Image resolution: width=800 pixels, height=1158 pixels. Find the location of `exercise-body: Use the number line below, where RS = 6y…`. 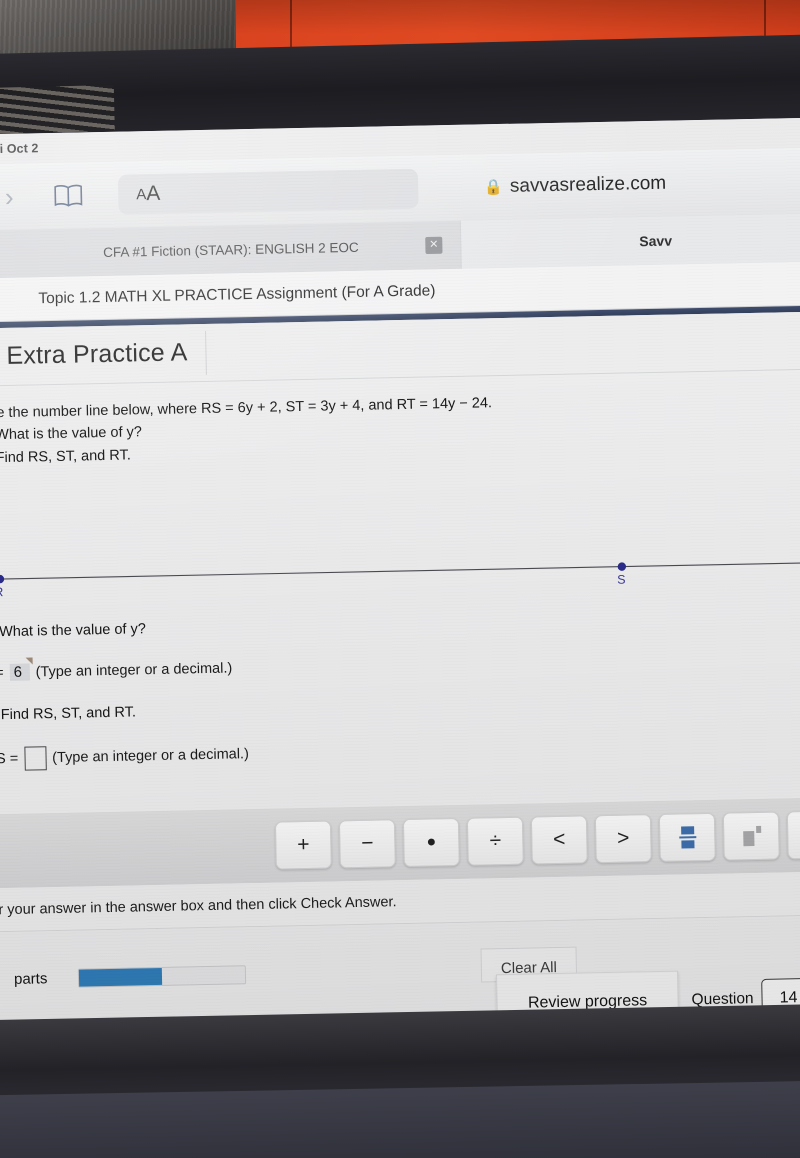

exercise-body: Use the number line below, where RS = 6y… is located at coordinates (400, 420).